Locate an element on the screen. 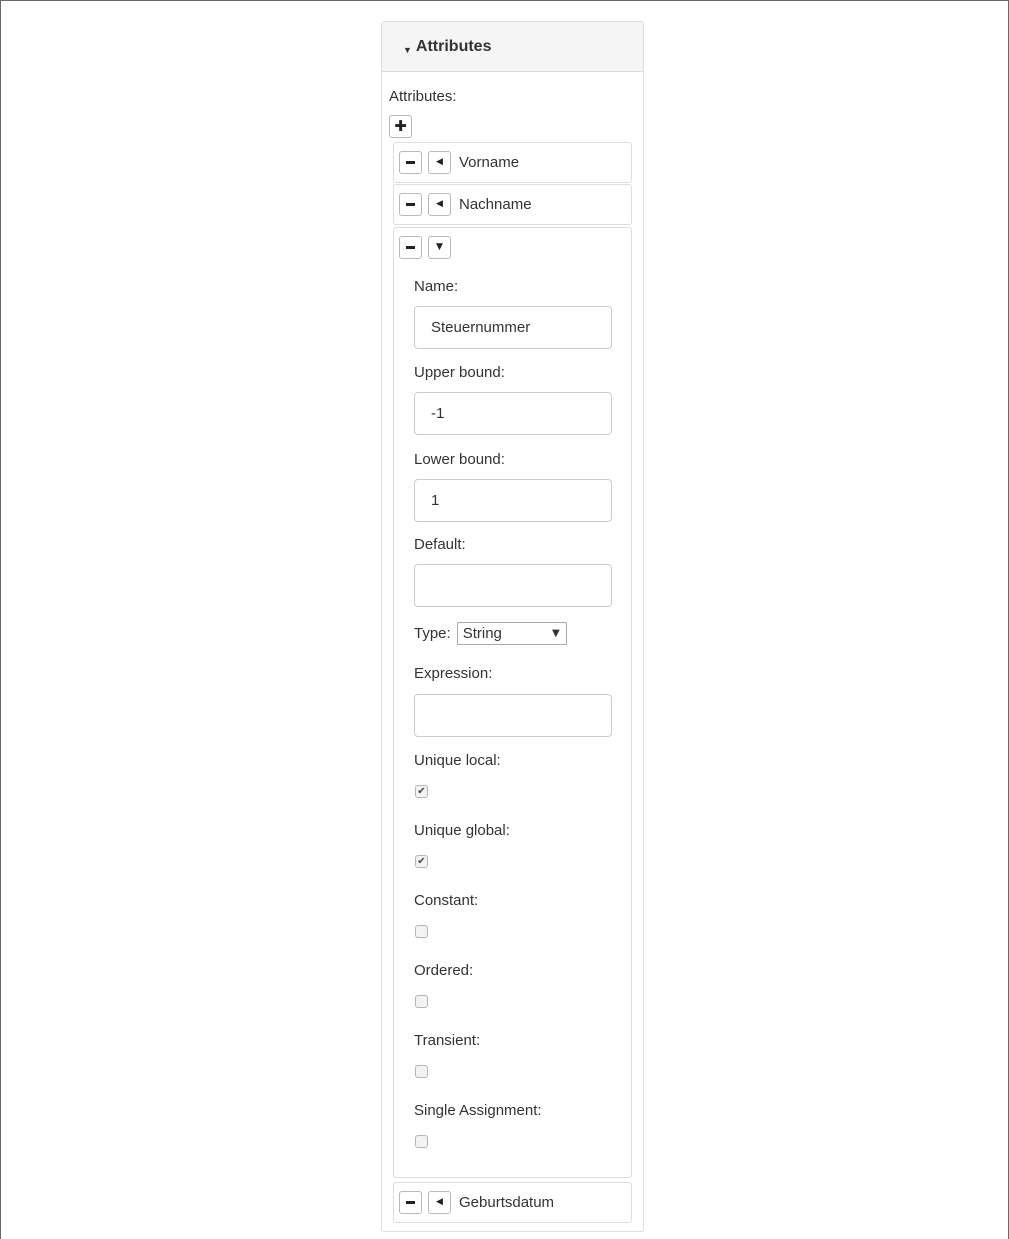 The width and height of the screenshot is (1009, 1239). ordered-checkbox is located at coordinates (421, 1001).